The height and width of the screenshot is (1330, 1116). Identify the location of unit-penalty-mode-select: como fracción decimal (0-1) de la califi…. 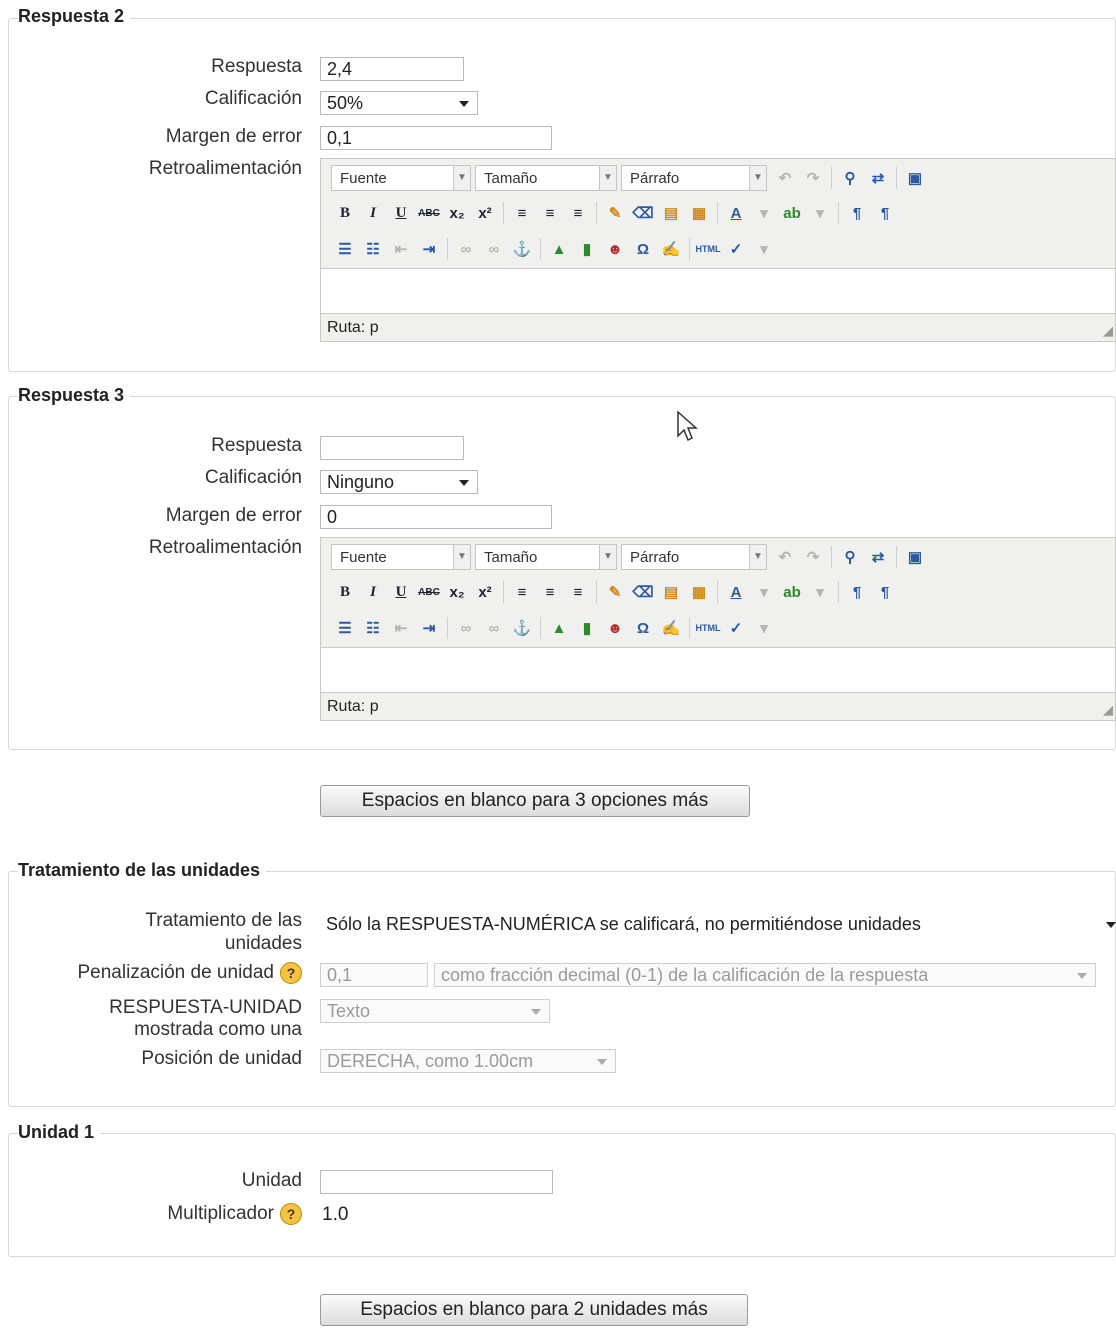
(765, 975).